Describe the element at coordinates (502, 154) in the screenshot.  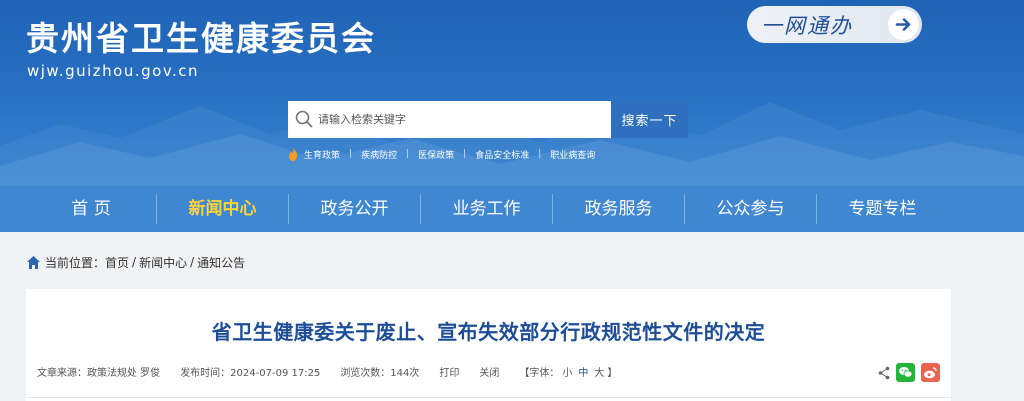
I see `hot-link-food-safety: 食品安全标准` at that location.